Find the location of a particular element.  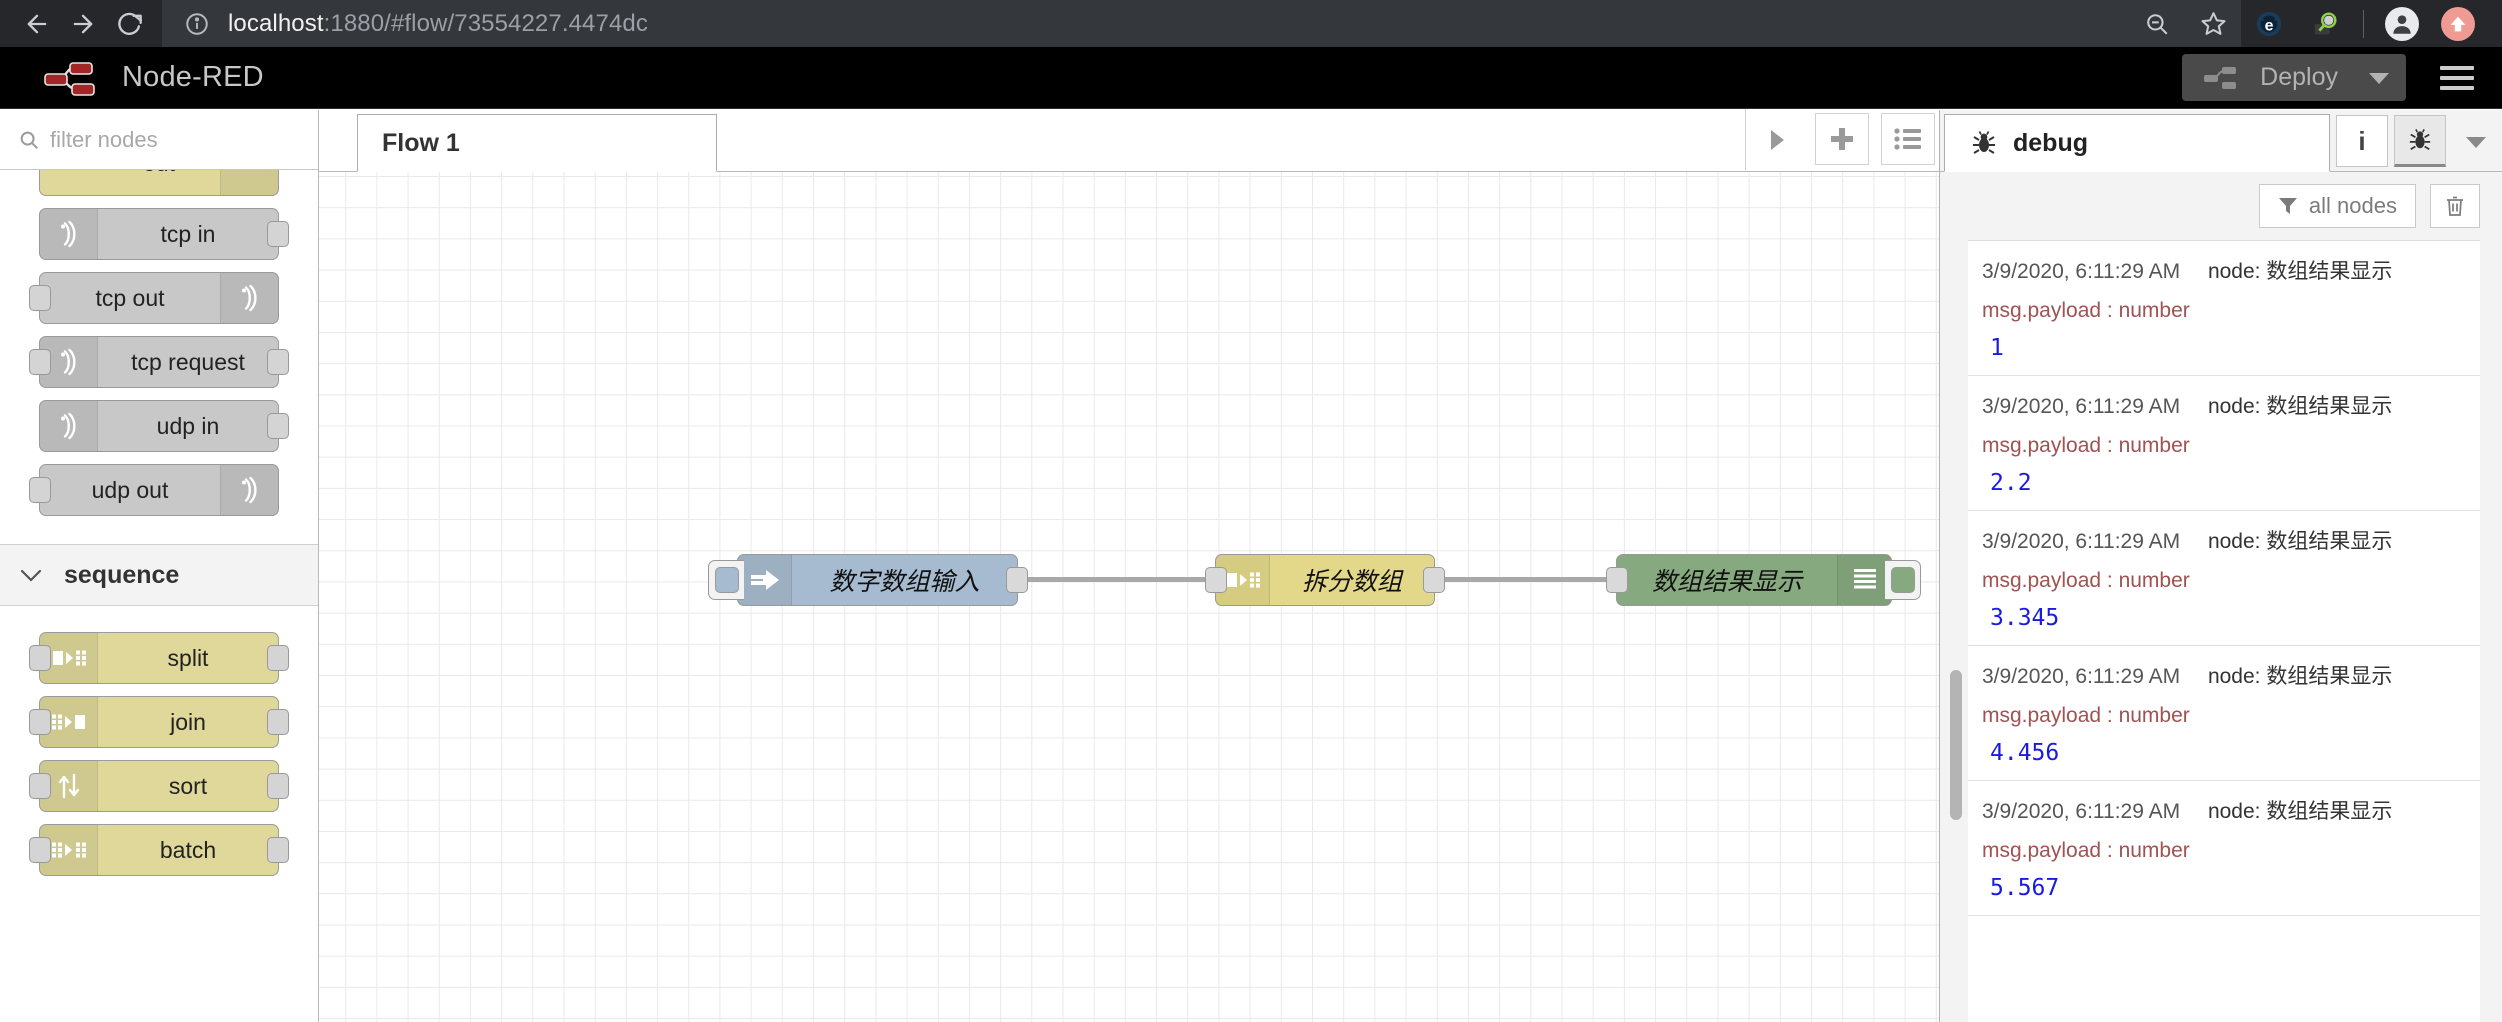

debug-property: msg.payload : number is located at coordinates (2086, 580).